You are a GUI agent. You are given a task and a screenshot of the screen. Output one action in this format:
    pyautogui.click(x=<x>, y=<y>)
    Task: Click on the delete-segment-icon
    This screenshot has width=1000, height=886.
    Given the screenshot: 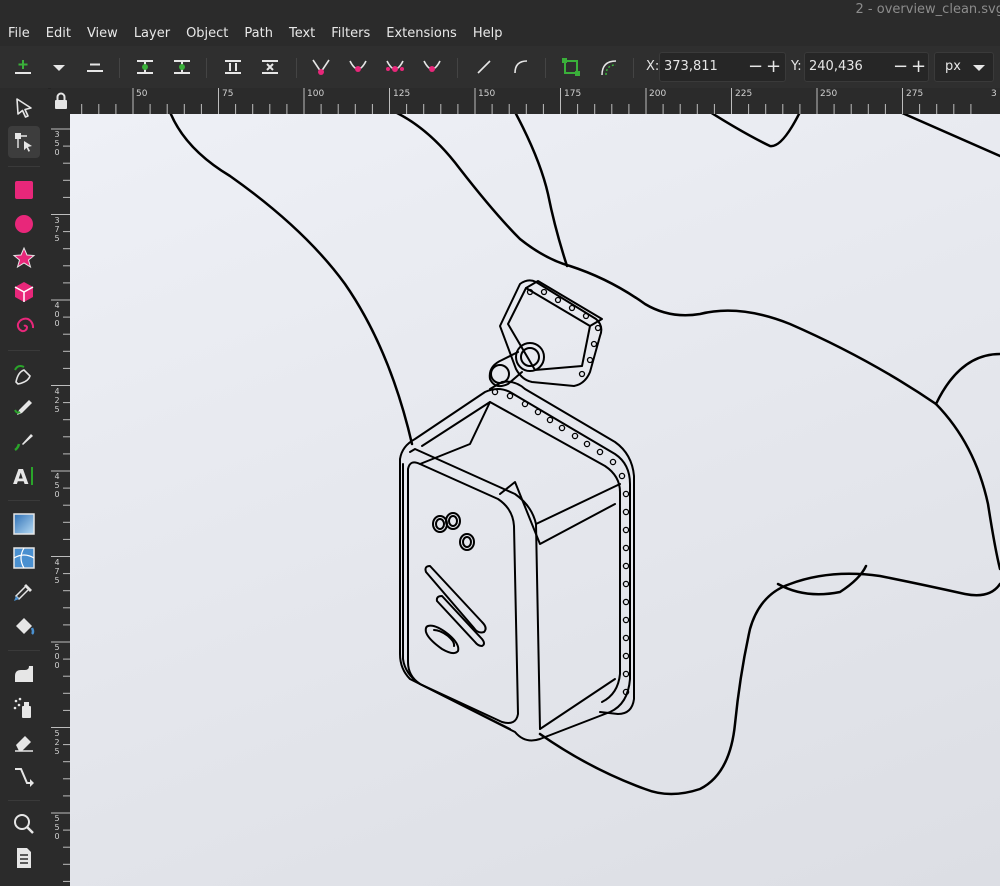 What is the action you would take?
    pyautogui.click(x=270, y=67)
    